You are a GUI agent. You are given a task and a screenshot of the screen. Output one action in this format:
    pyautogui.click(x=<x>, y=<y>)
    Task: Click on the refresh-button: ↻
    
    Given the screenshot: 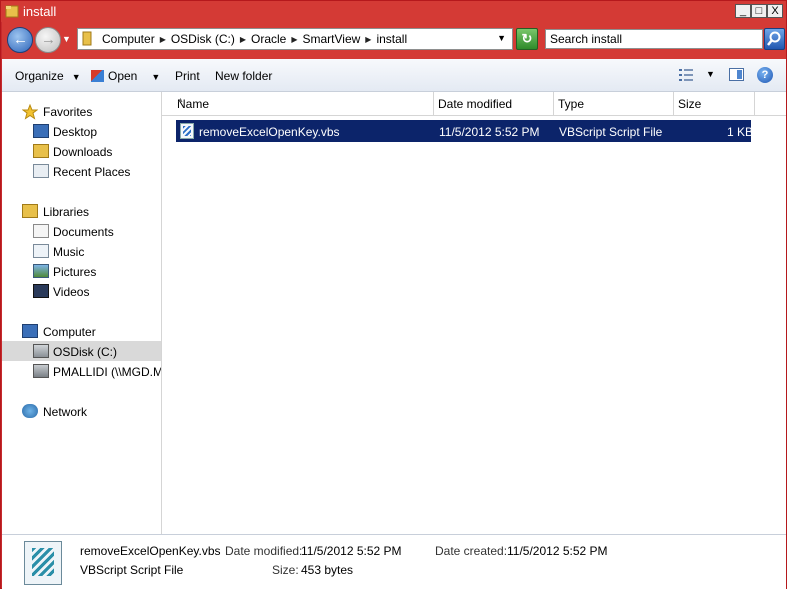 What is the action you would take?
    pyautogui.click(x=527, y=39)
    